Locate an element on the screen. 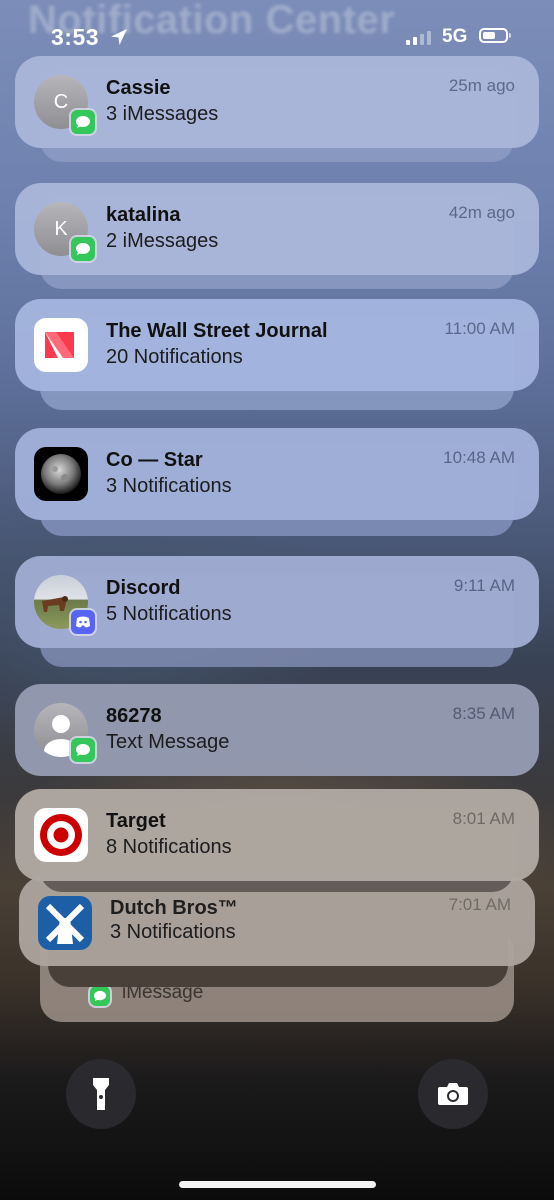 The image size is (554, 1200). notification-86278: 86278 Text Message 8:35 AM is located at coordinates (277, 730).